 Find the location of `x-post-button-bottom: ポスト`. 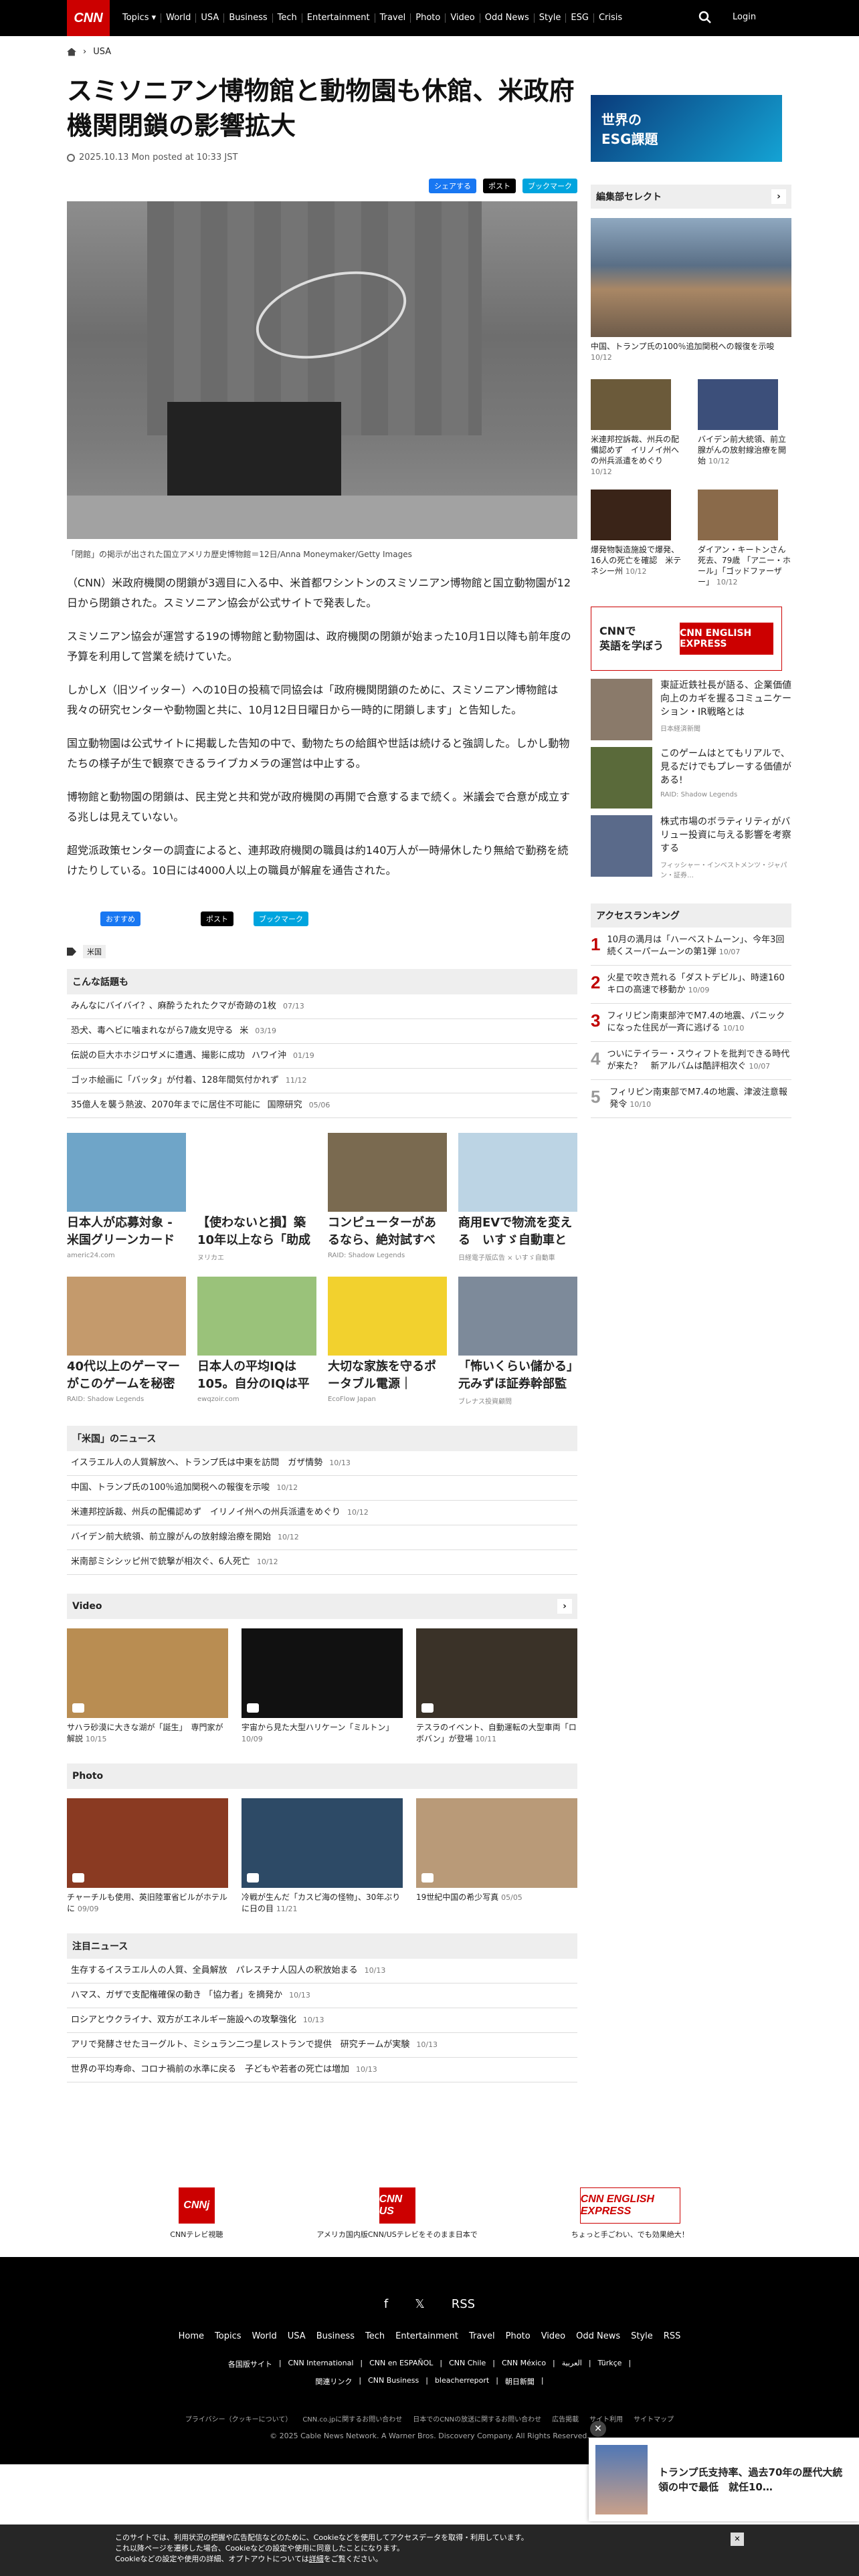

x-post-button-bottom: ポスト is located at coordinates (217, 919).